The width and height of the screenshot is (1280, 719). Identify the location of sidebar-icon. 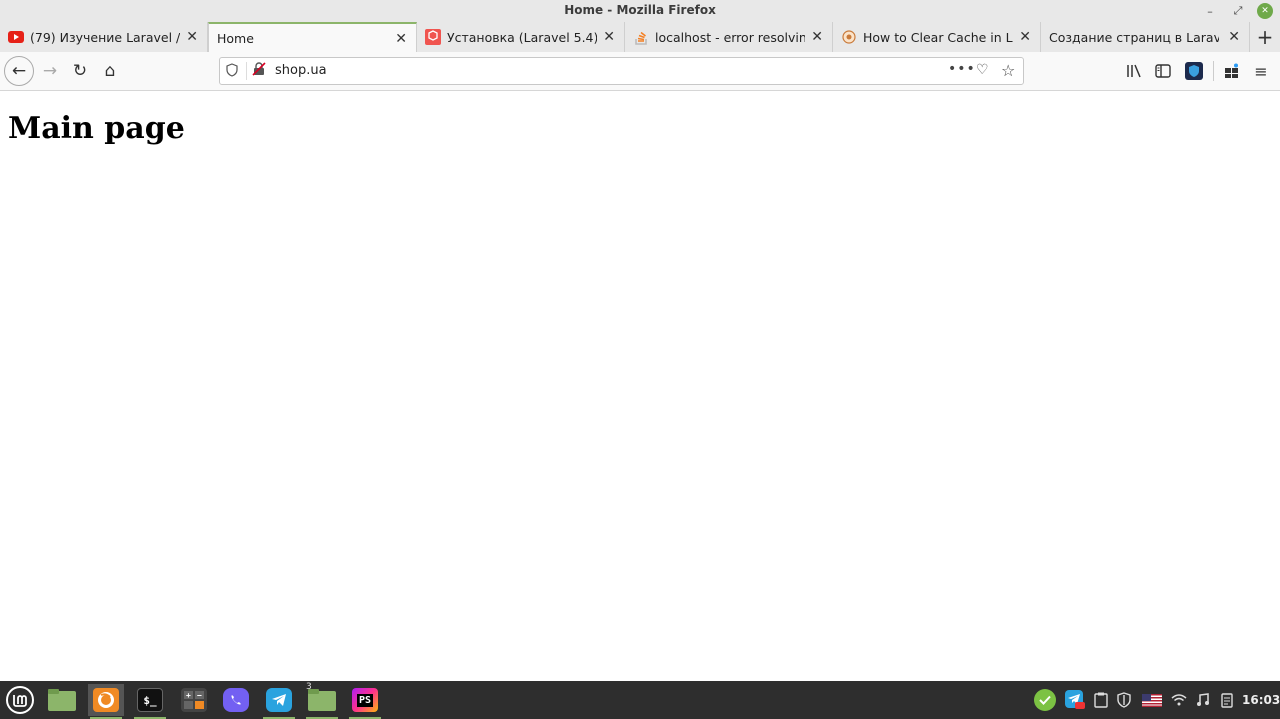
(1163, 71).